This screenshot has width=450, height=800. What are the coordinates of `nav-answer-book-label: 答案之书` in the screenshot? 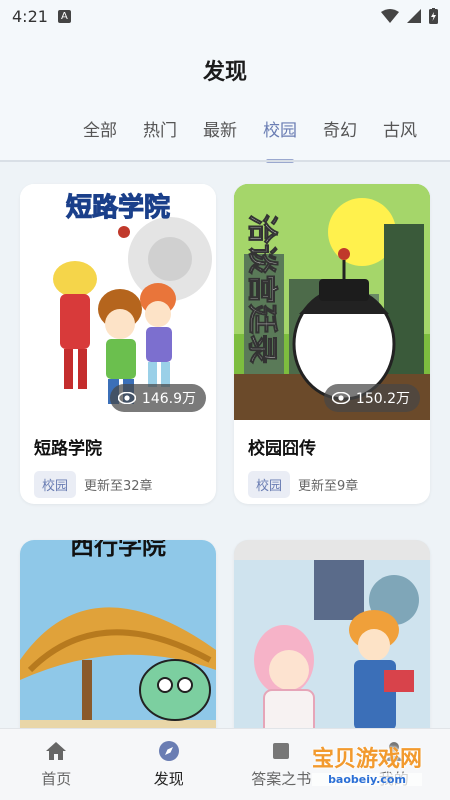 It's located at (281, 779).